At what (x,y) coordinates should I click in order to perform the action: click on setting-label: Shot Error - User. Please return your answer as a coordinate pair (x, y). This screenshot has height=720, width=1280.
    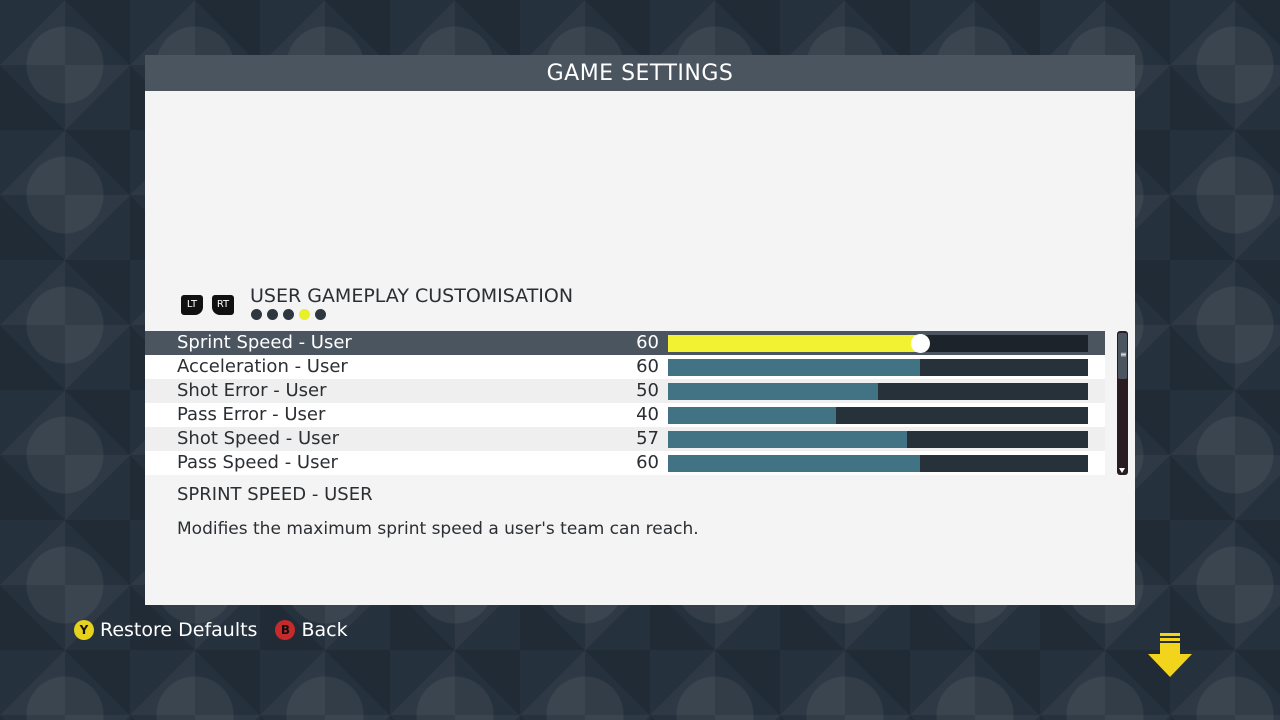
    Looking at the image, I should click on (252, 390).